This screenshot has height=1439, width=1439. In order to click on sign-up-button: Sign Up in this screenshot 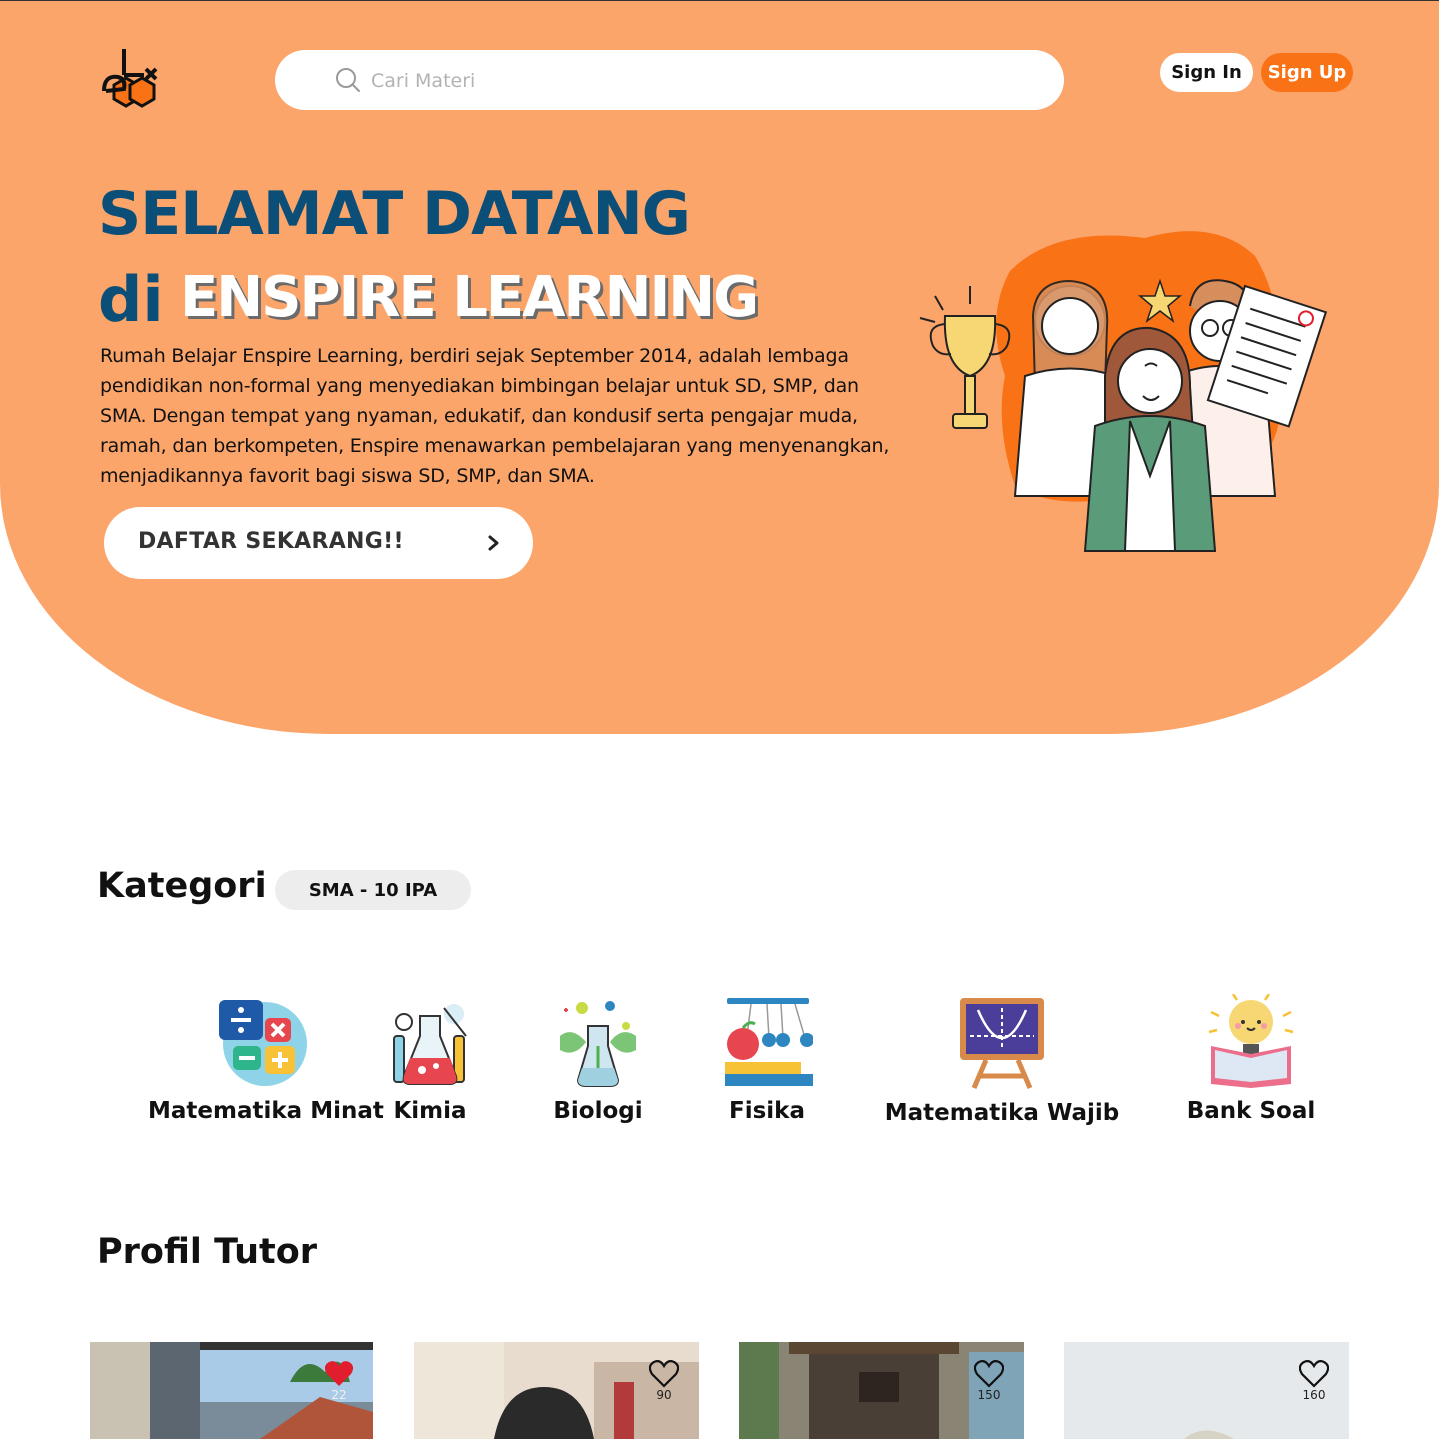, I will do `click(1307, 72)`.